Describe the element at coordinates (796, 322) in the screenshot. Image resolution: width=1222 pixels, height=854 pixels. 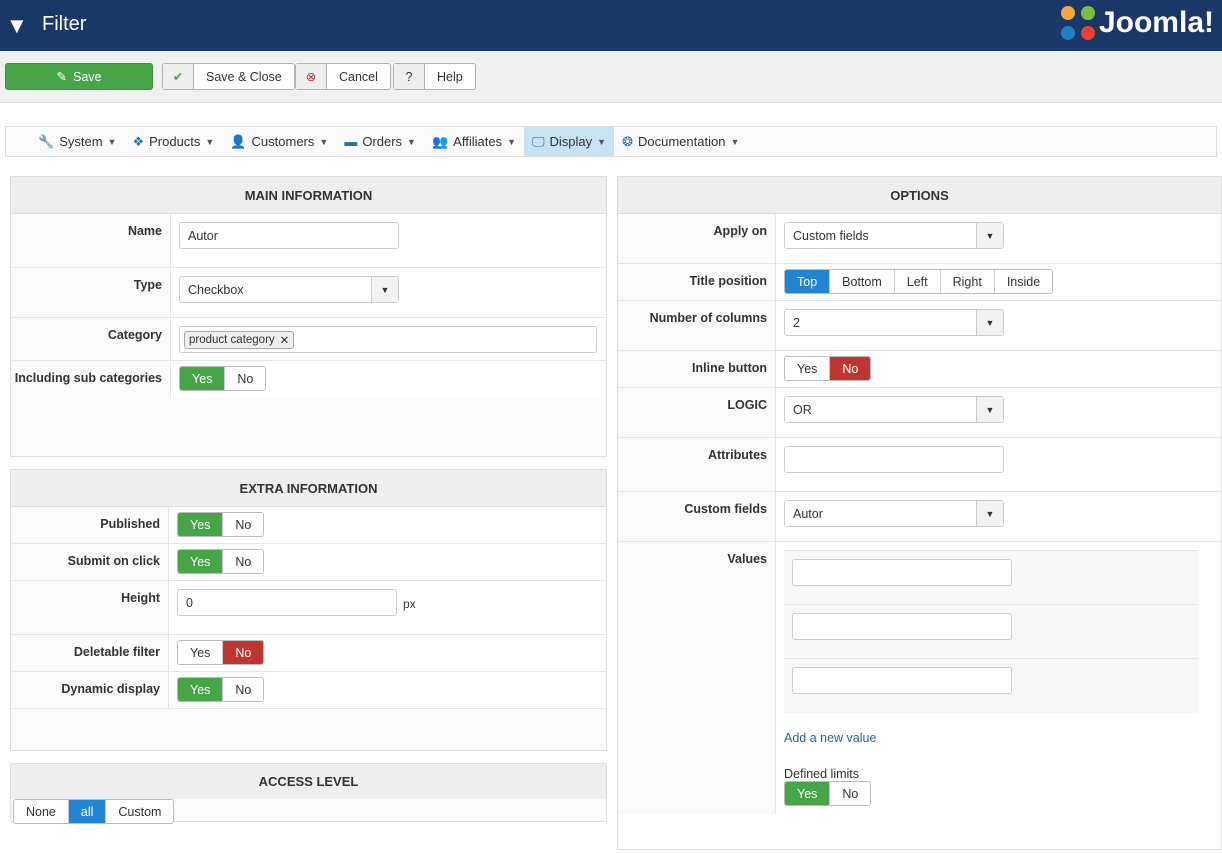
I see `columns-value: 2` at that location.